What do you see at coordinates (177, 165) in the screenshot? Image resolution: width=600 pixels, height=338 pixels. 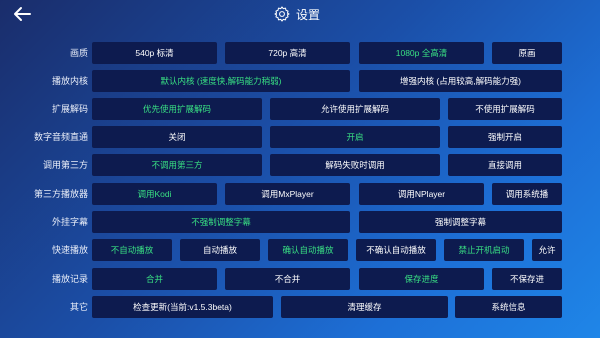 I see `option-button: 不调用第三方` at bounding box center [177, 165].